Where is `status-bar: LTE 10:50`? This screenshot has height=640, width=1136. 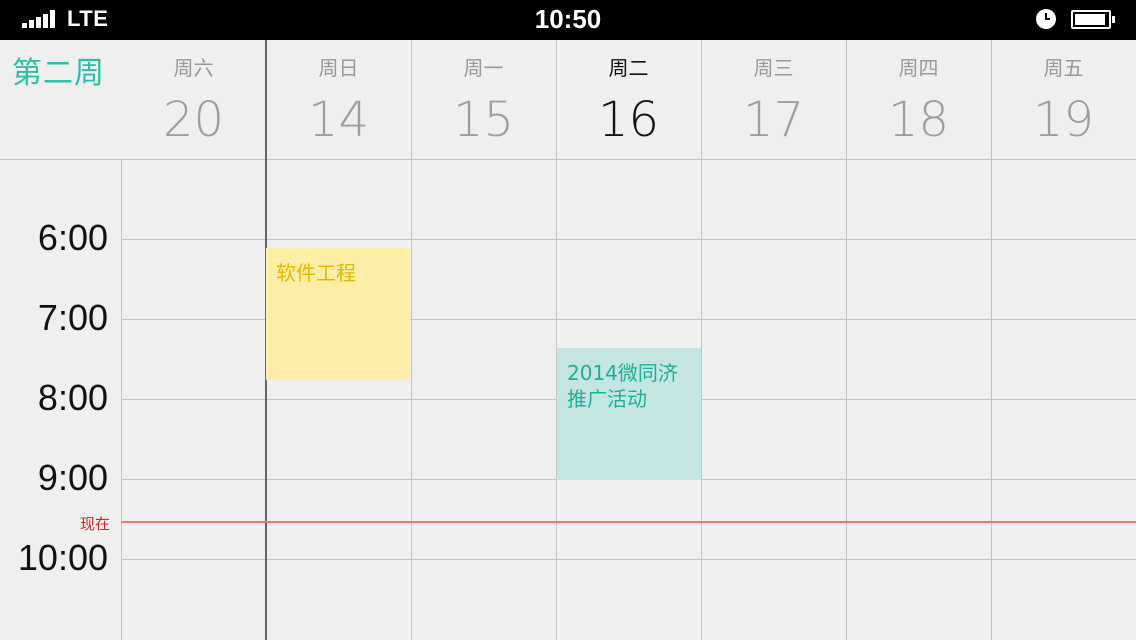 status-bar: LTE 10:50 is located at coordinates (568, 20).